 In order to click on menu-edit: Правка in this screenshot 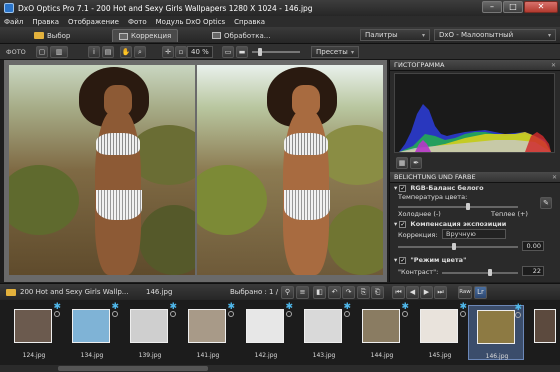, I will do `click(45, 22)`.